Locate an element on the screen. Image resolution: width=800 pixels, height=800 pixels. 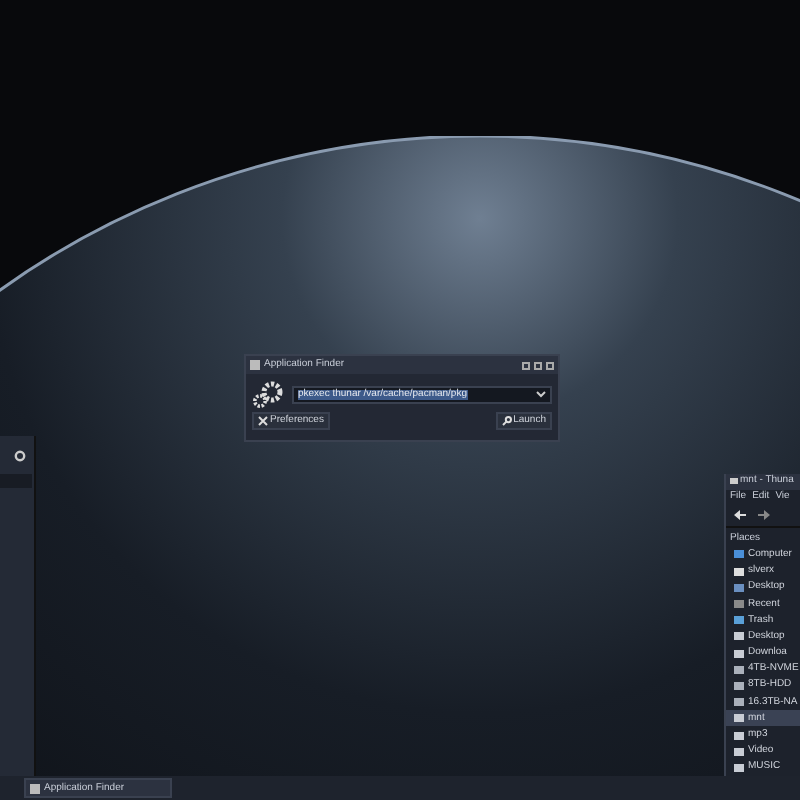
input-field is located at coordinates (16, 481).